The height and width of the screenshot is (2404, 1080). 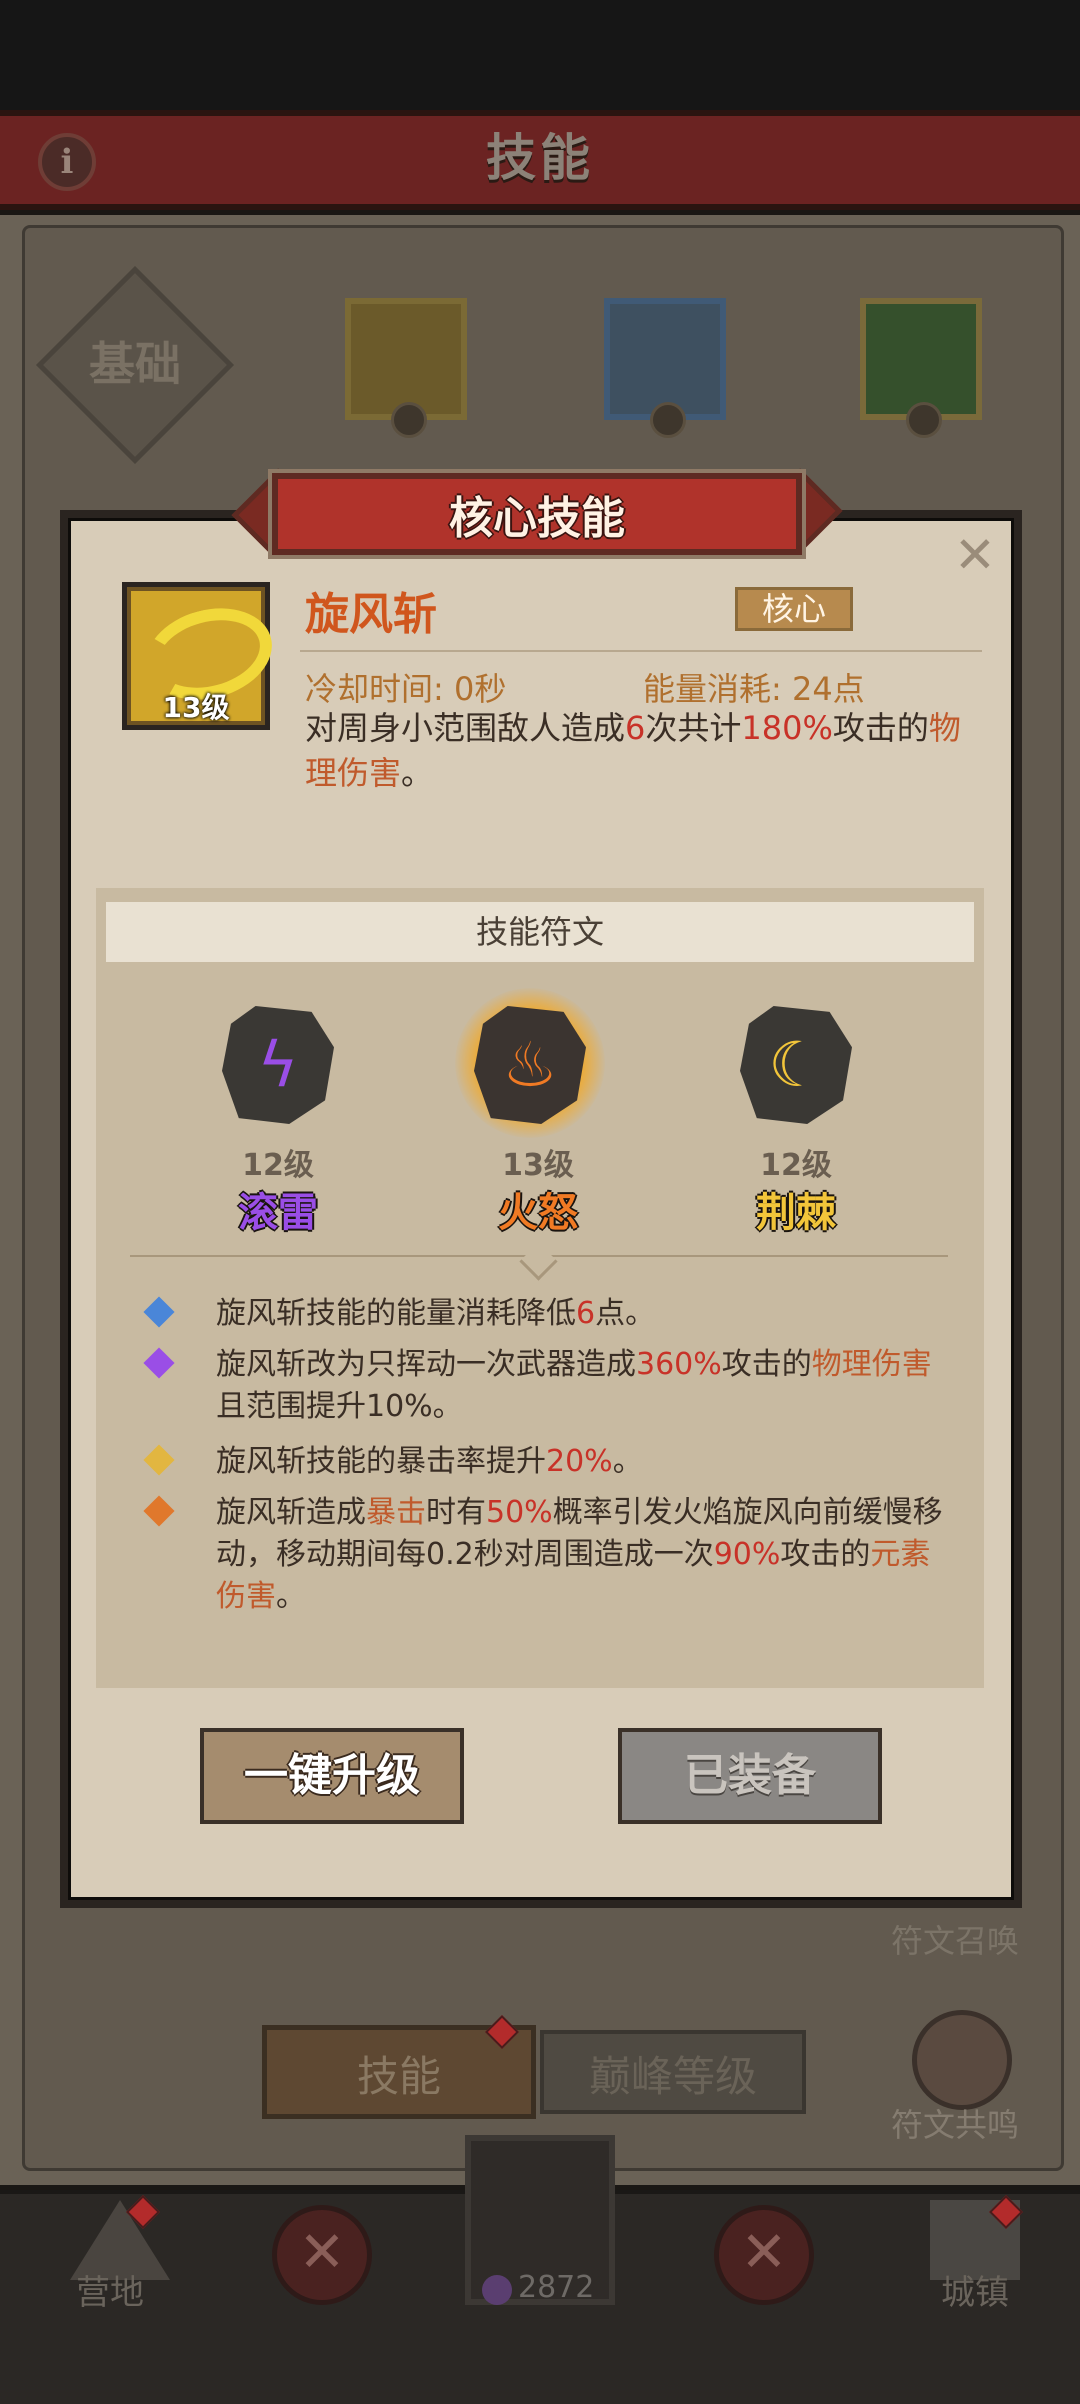 What do you see at coordinates (754, 689) in the screenshot?
I see `energy-cost-text: 能量消耗: 24点` at bounding box center [754, 689].